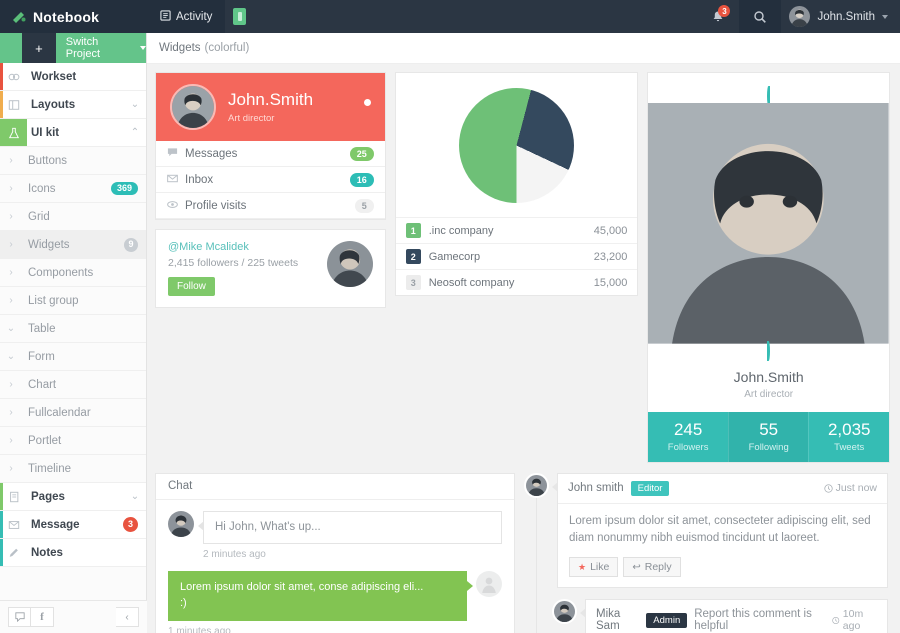 The width and height of the screenshot is (900, 633). Describe the element at coordinates (194, 16) in the screenshot. I see `nav-activity-label: Activity` at that location.